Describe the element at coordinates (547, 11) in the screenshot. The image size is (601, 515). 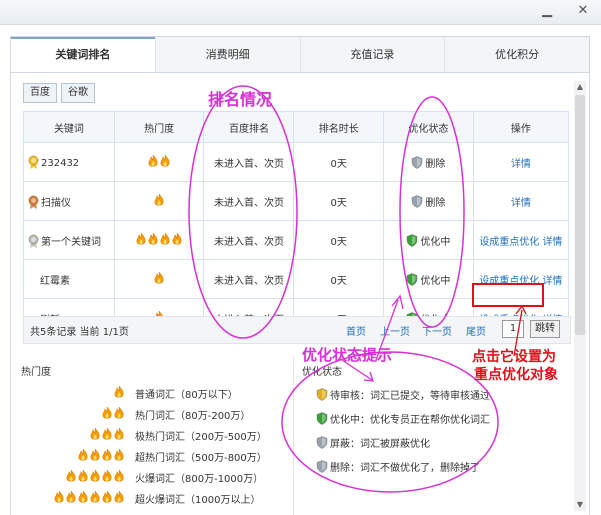
I see `minimize-icon: ▁` at that location.